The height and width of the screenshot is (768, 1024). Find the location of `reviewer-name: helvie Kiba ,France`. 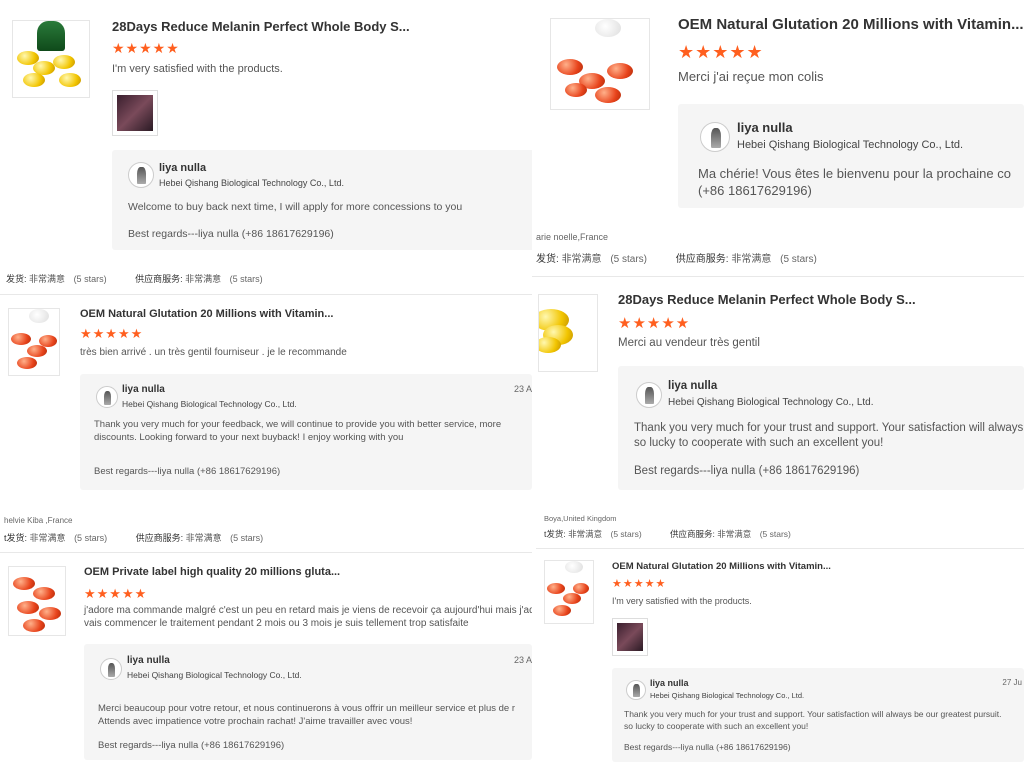

reviewer-name: helvie Kiba ,France is located at coordinates (38, 520).